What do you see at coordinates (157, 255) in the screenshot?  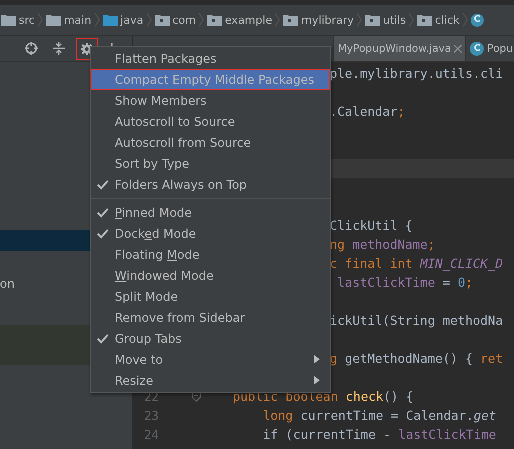 I see `menu-item-label: Floating Mode` at bounding box center [157, 255].